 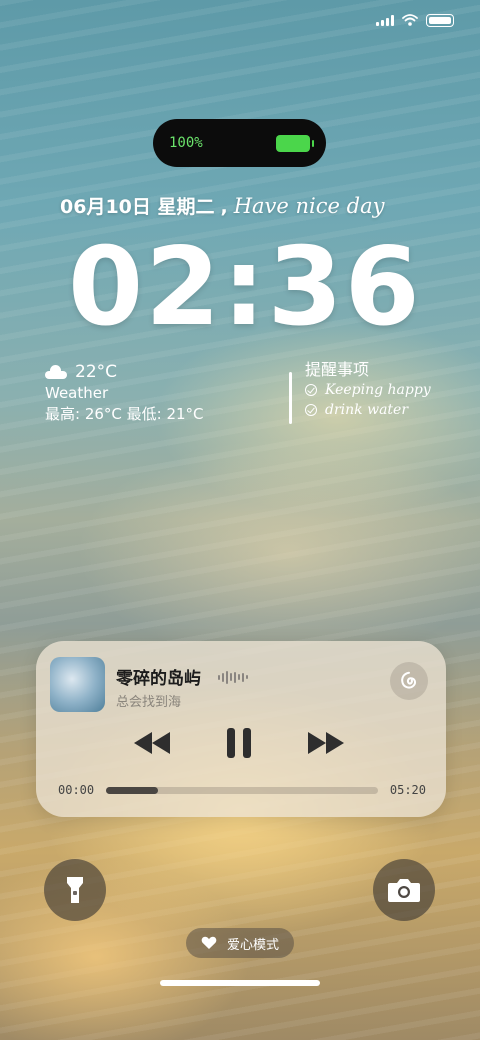 I want to click on flashlight-icon, so click(x=75, y=890).